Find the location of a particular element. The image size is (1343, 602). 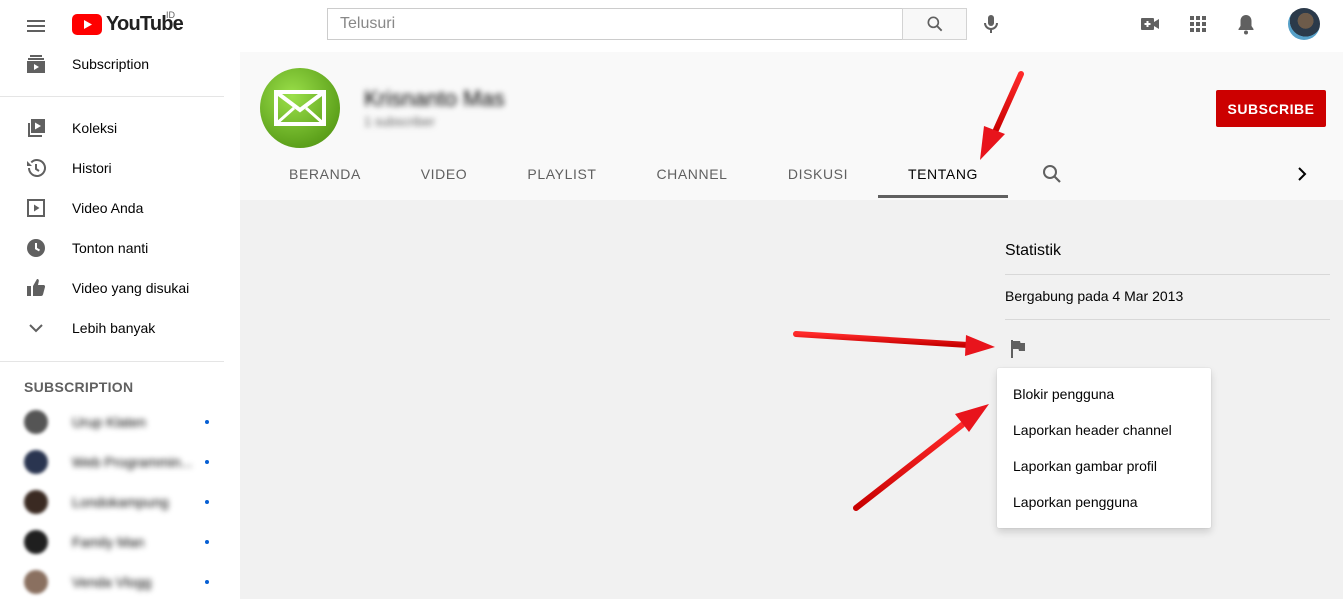

search-box is located at coordinates (615, 24).